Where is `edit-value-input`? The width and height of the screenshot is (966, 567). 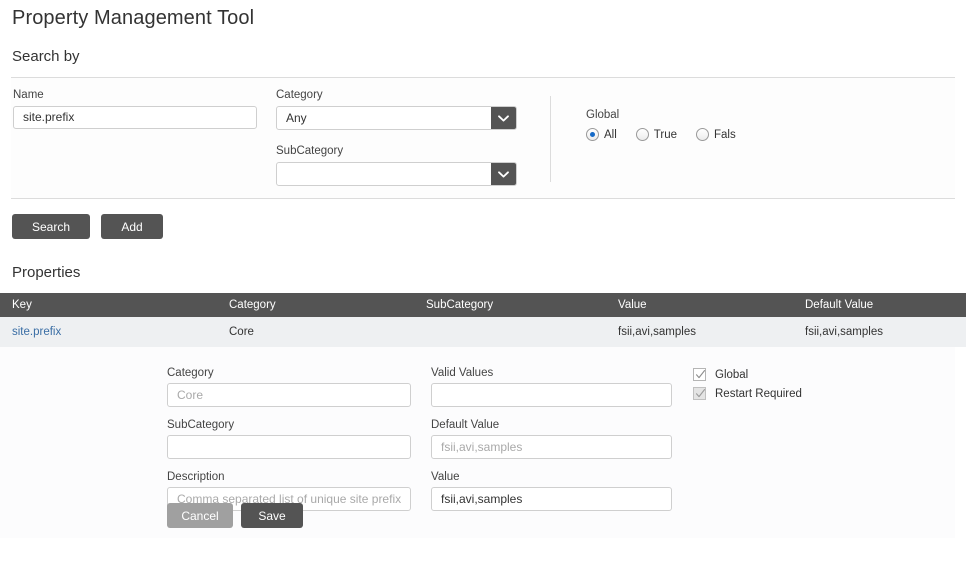
edit-value-input is located at coordinates (551, 499).